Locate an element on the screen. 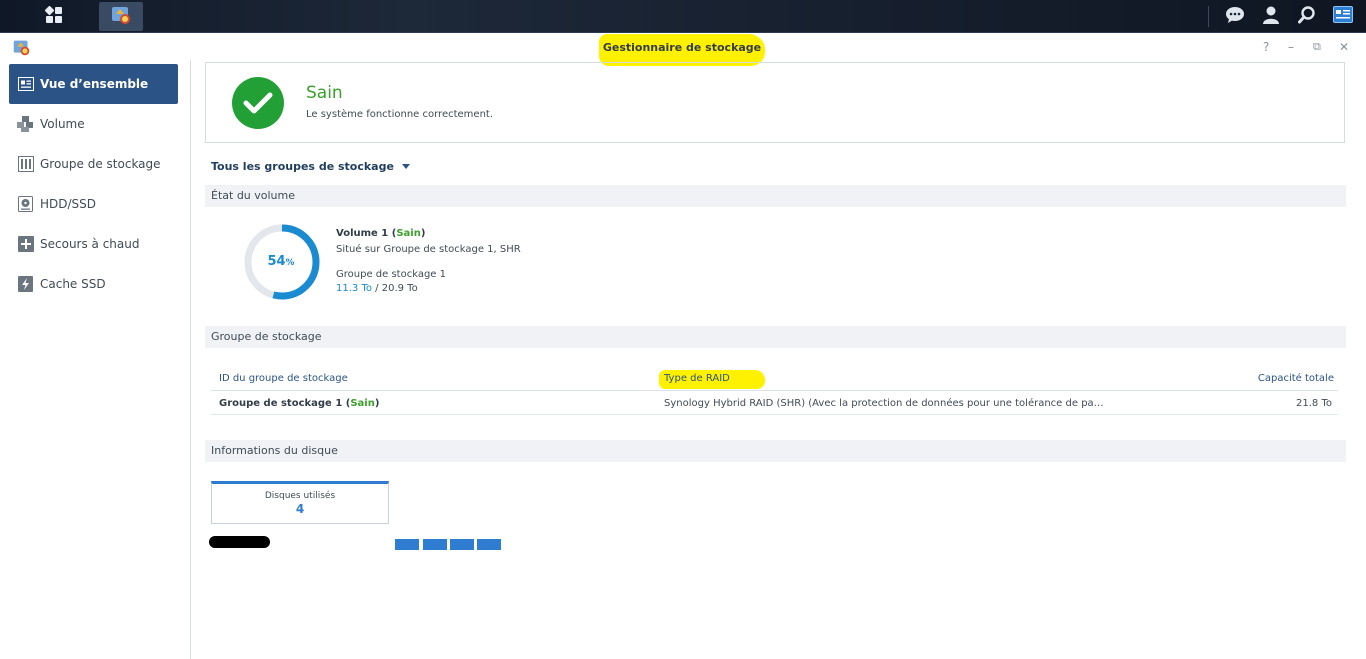 This screenshot has height=659, width=1366. chat-bubble-icon is located at coordinates (1235, 17).